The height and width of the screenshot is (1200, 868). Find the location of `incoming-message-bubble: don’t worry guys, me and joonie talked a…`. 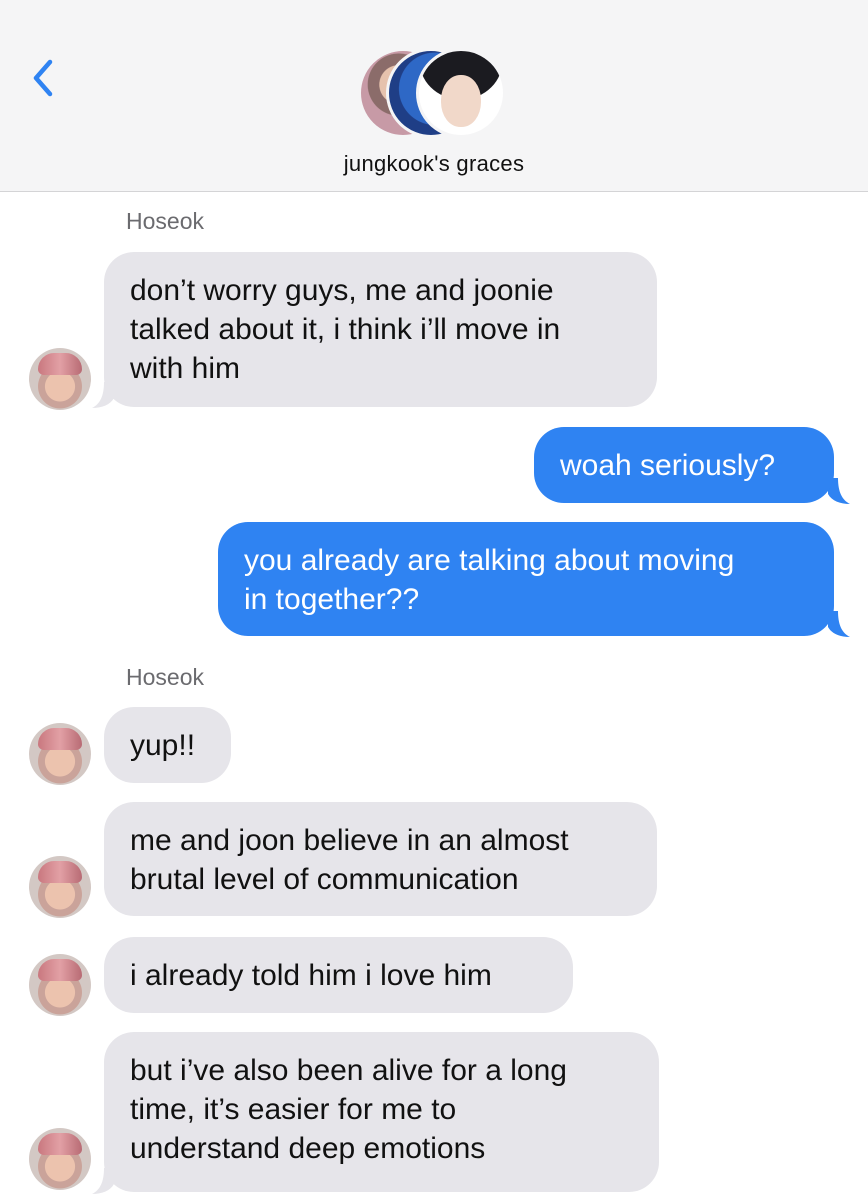

incoming-message-bubble: don’t worry guys, me and joonie talked a… is located at coordinates (380, 329).